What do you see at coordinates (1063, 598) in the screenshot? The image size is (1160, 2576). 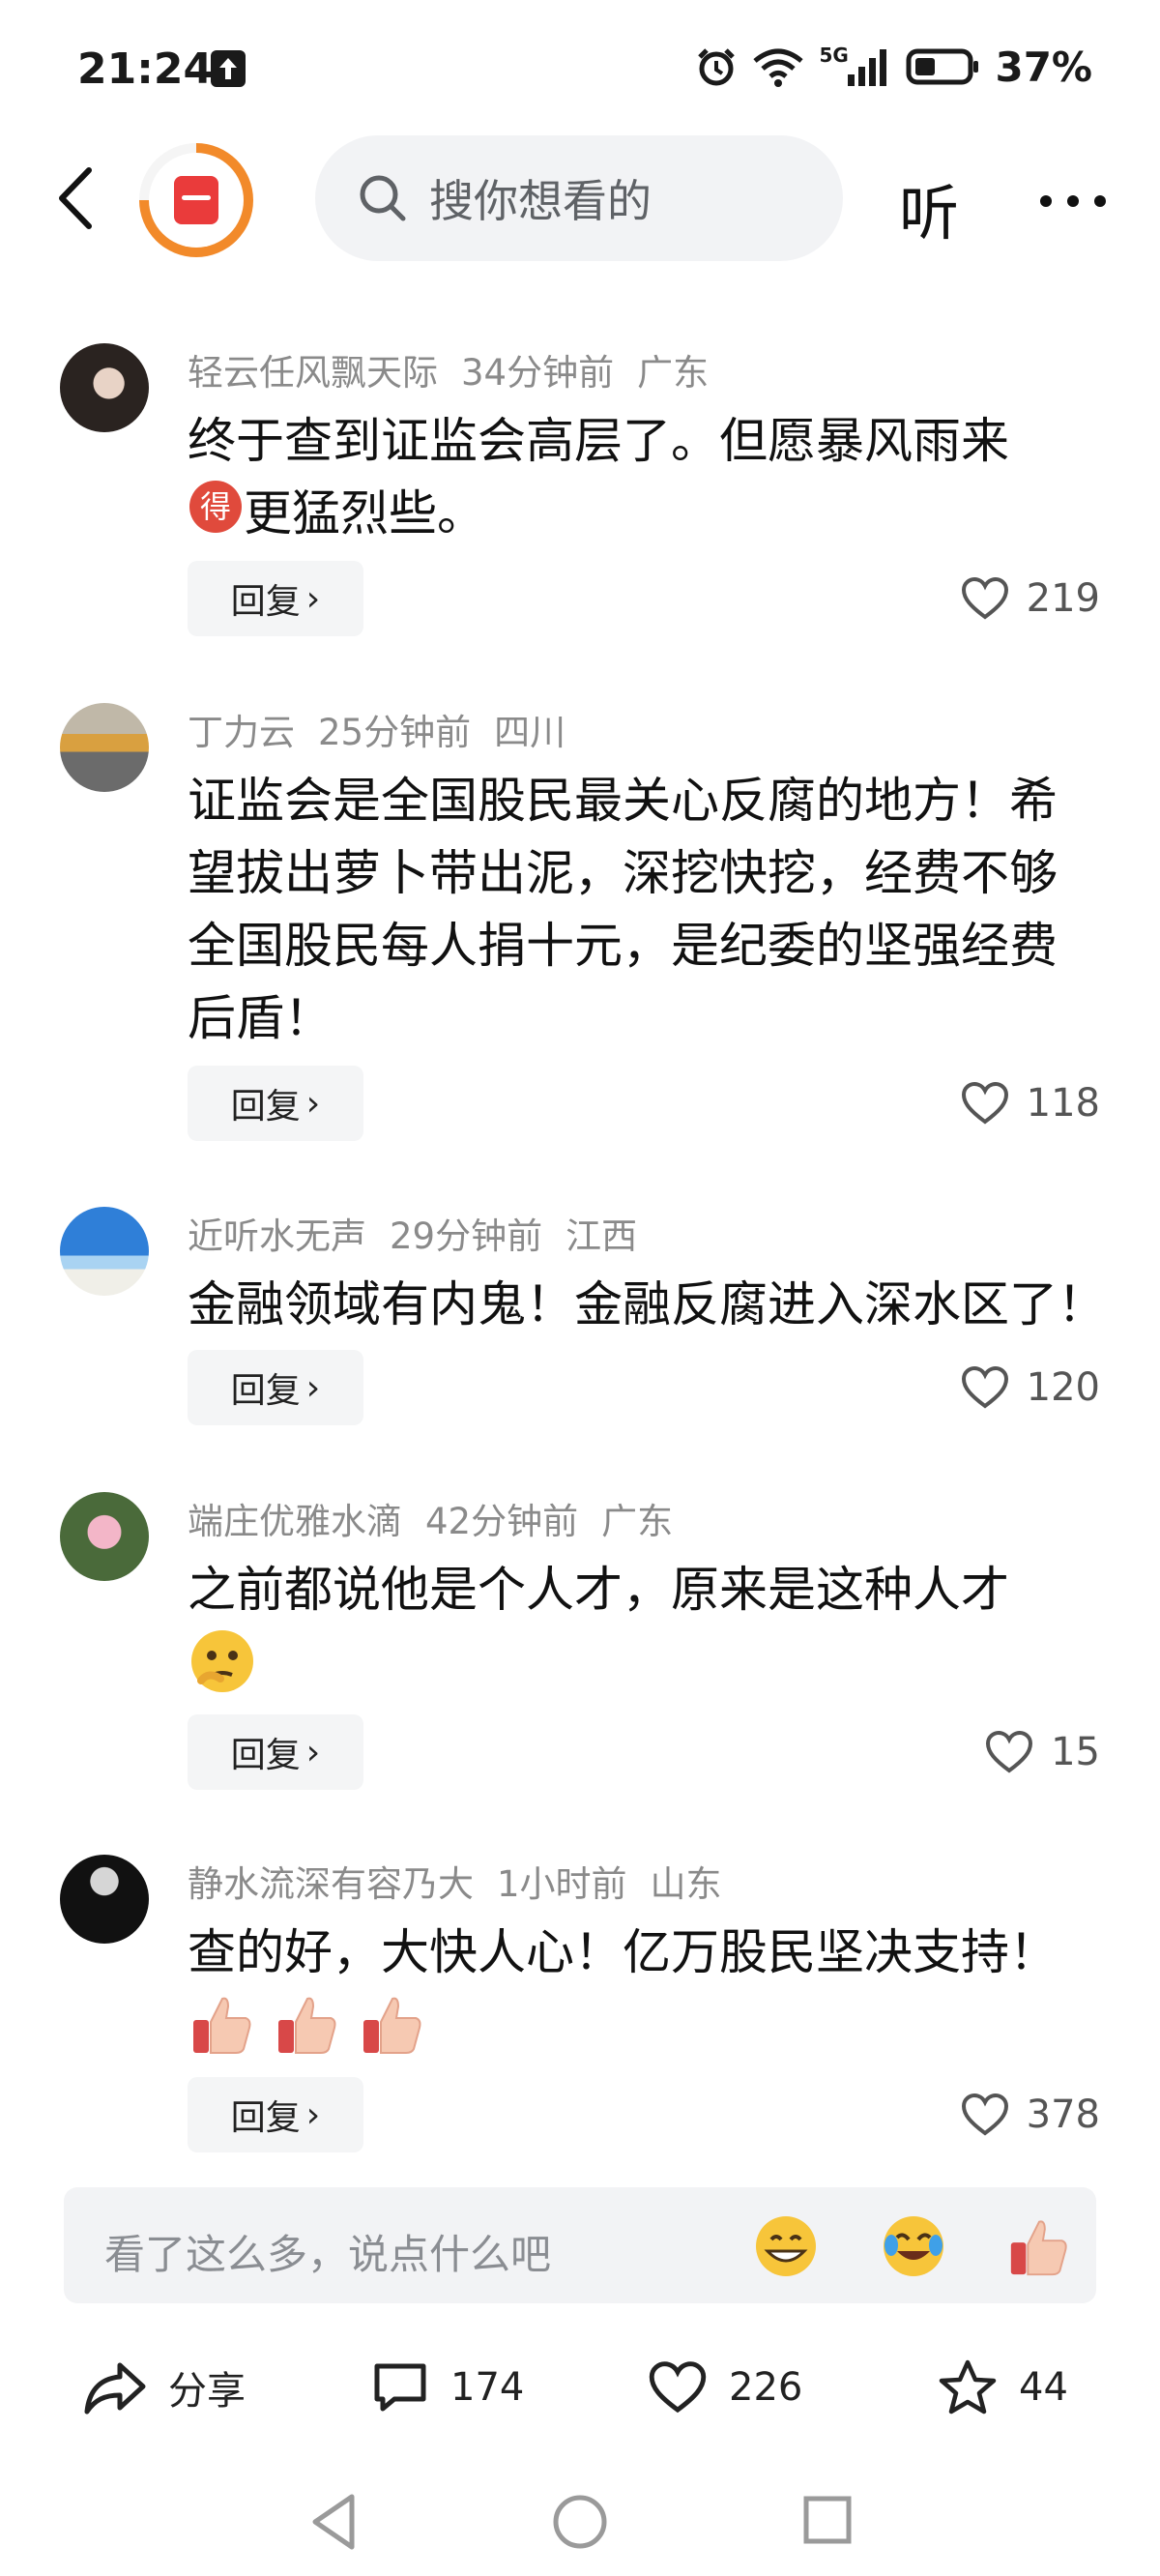 I see `like-count: 219` at bounding box center [1063, 598].